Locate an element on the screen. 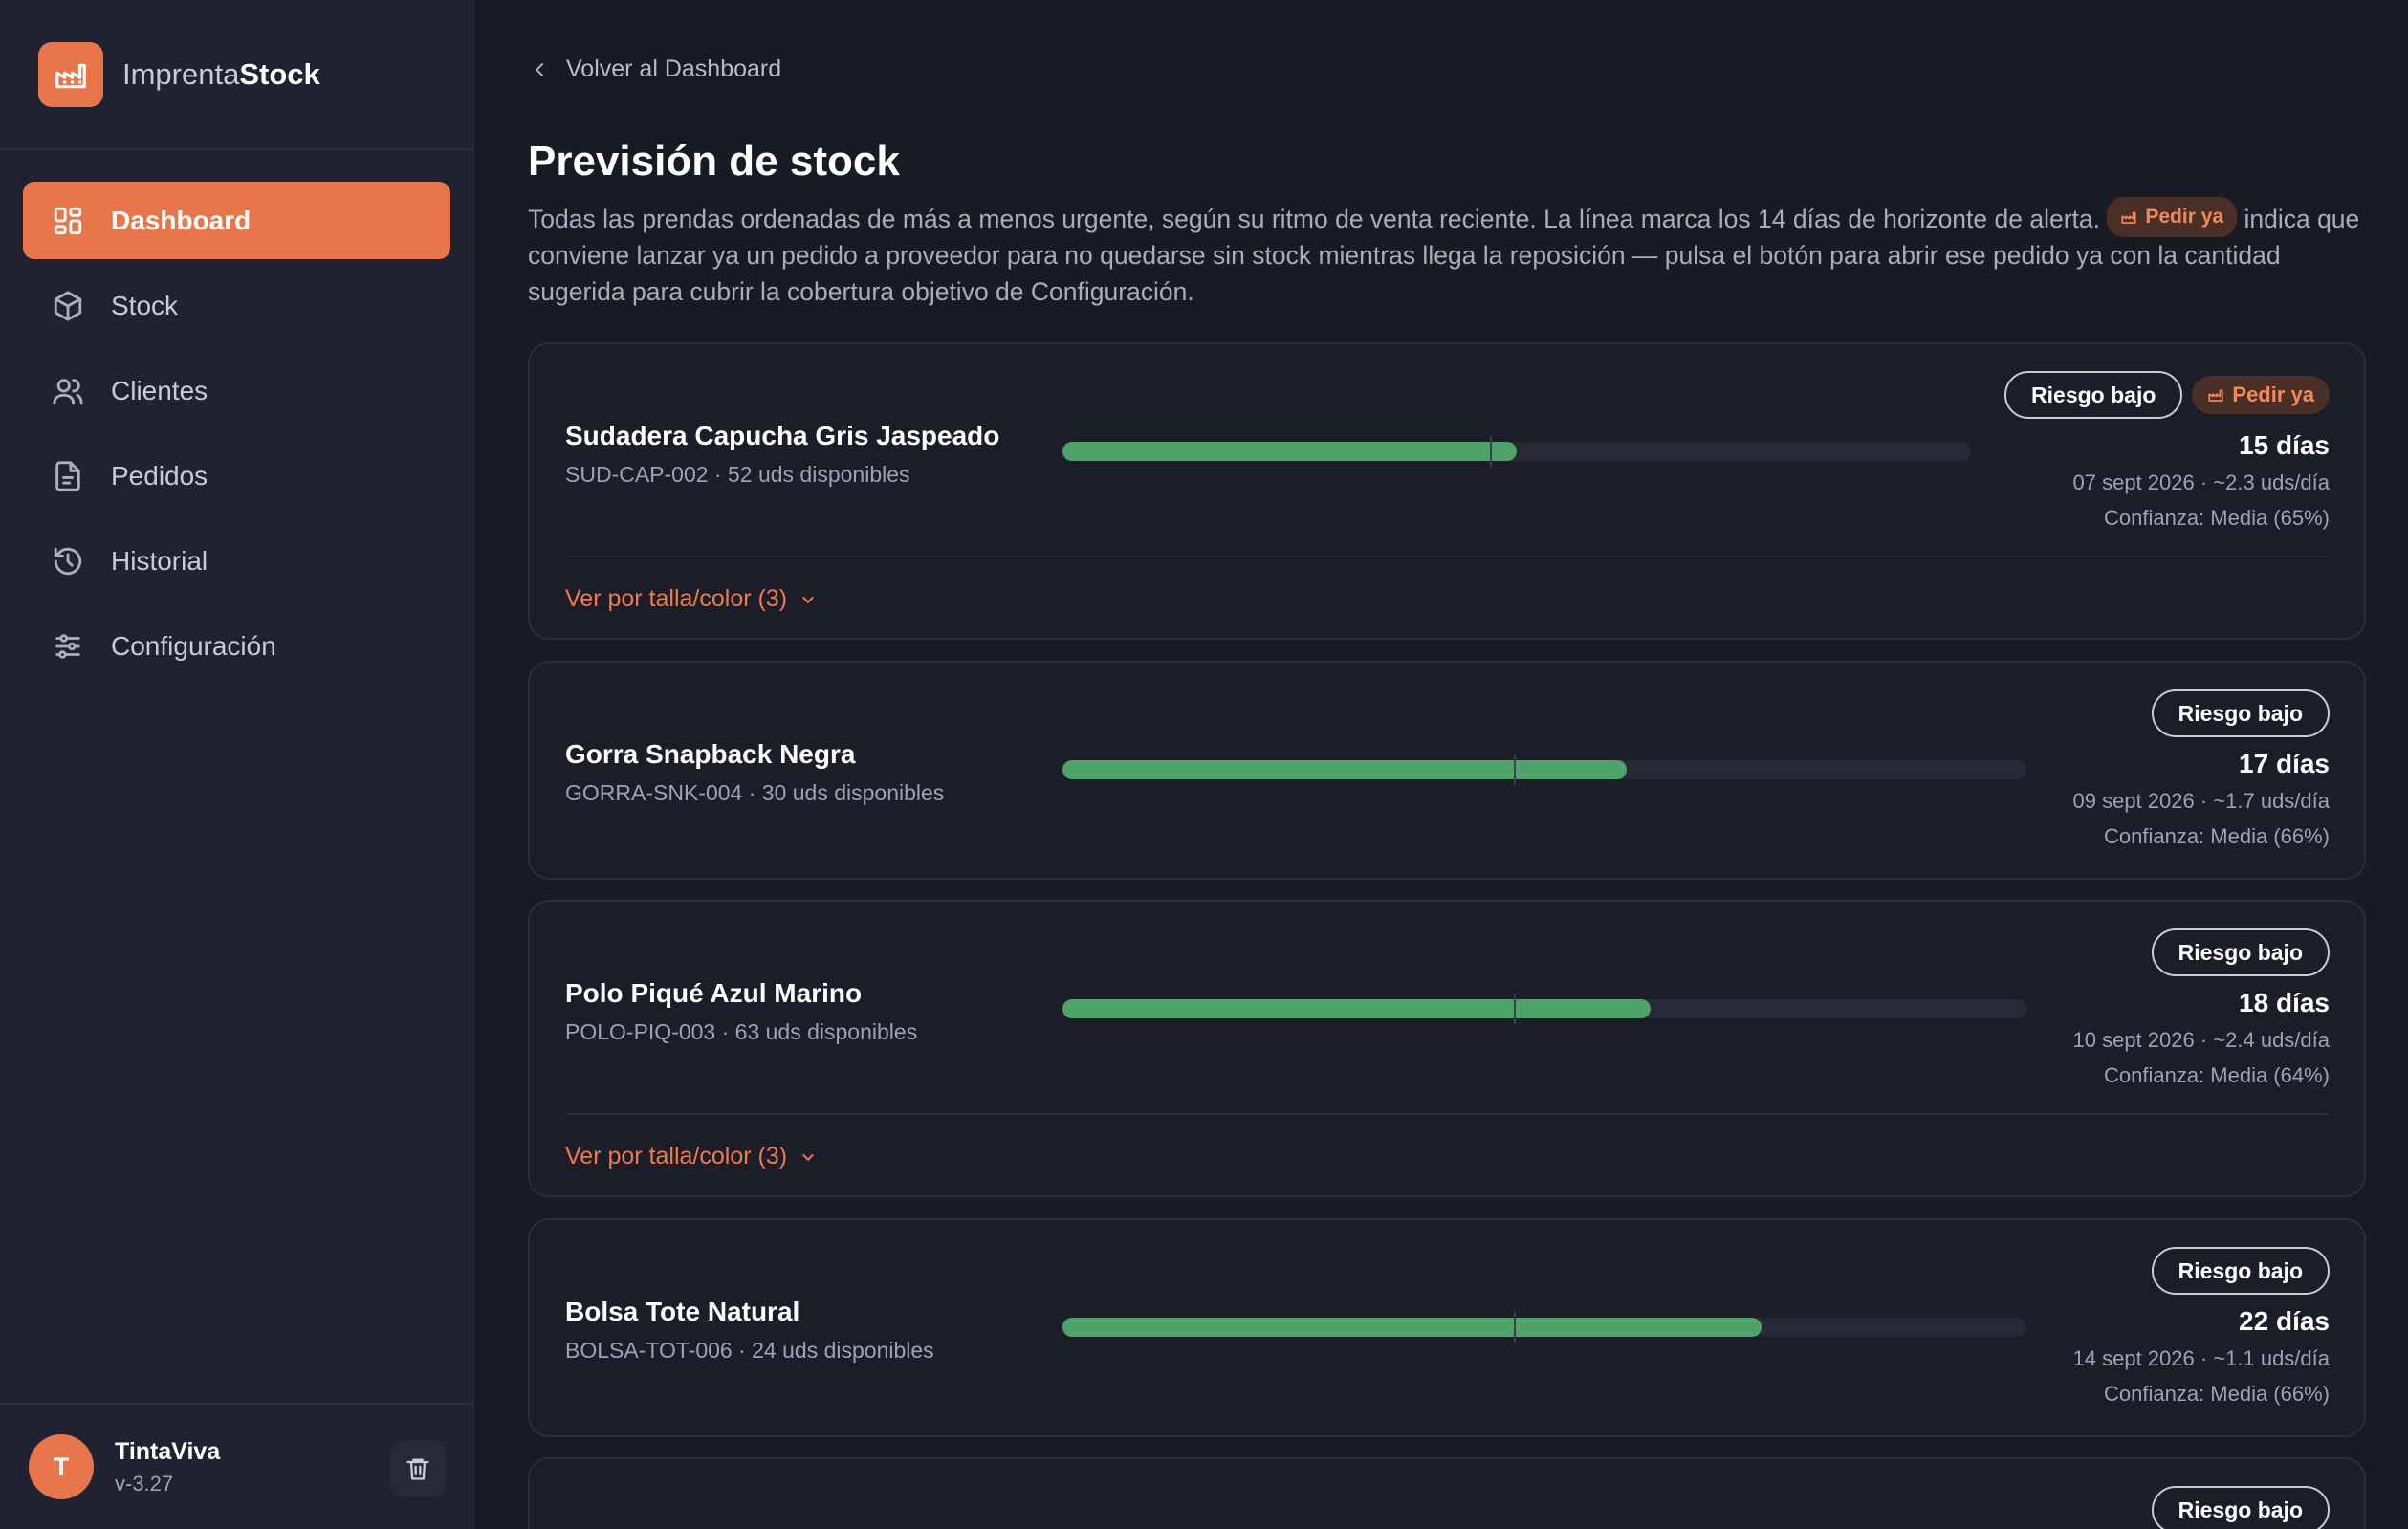 This screenshot has width=2408, height=1529. product-meta: POLO-PIQ-003 · 63 uds disponibles is located at coordinates (742, 1031).